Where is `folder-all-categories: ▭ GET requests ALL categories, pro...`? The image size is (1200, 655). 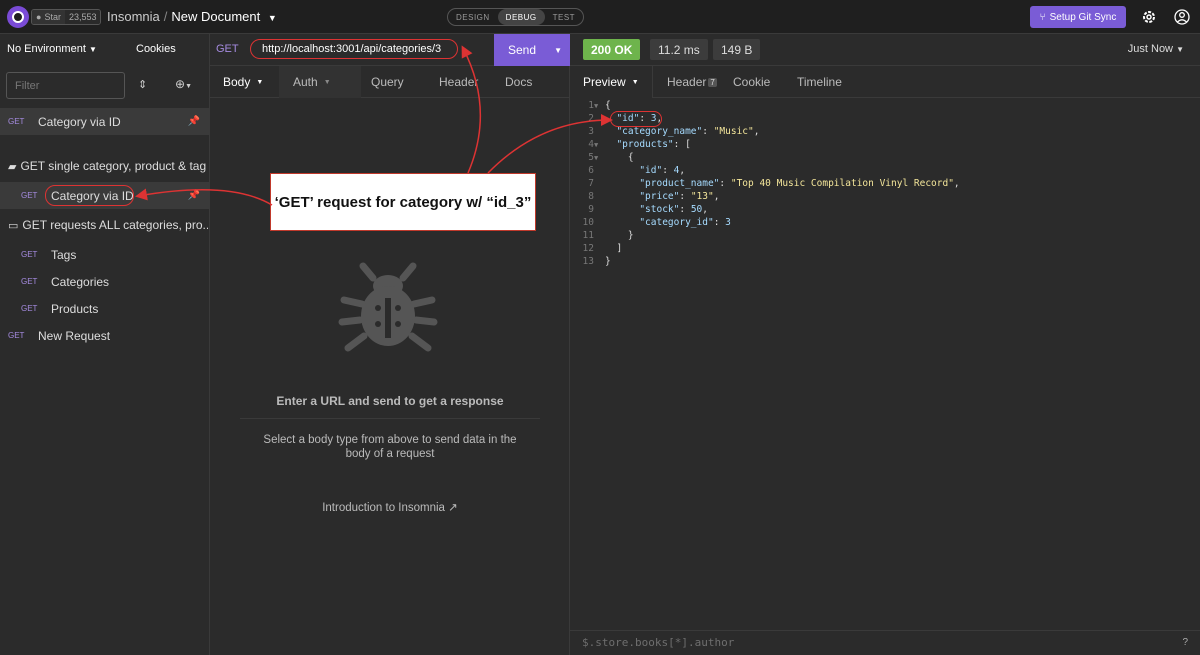 folder-all-categories: ▭ GET requests ALL categories, pro... is located at coordinates (108, 225).